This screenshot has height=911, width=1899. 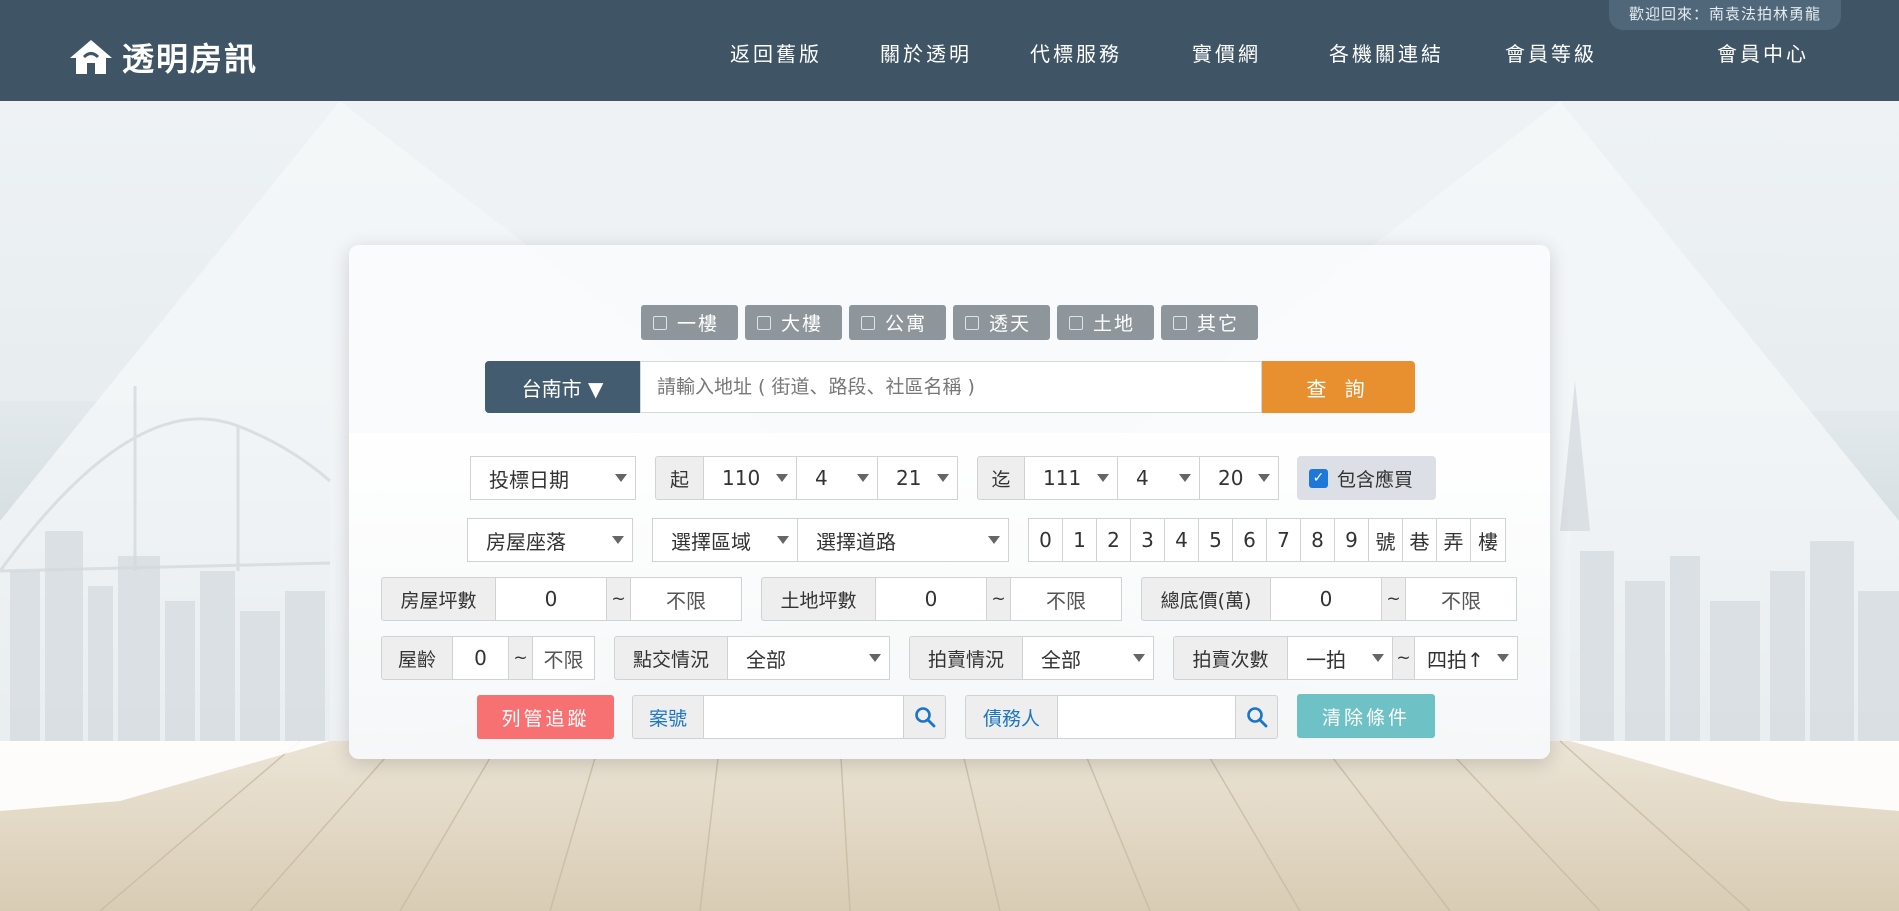 I want to click on address-search-input, so click(x=951, y=387).